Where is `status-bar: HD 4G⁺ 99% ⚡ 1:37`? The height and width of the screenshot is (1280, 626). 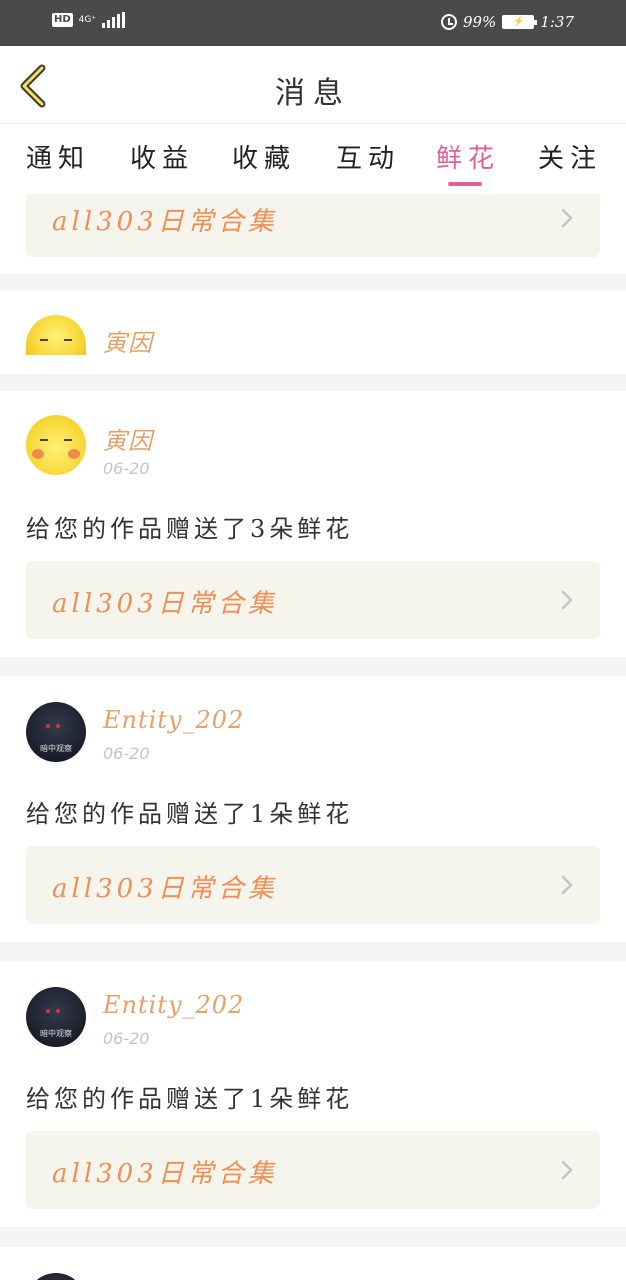 status-bar: HD 4G⁺ 99% ⚡ 1:37 is located at coordinates (313, 23).